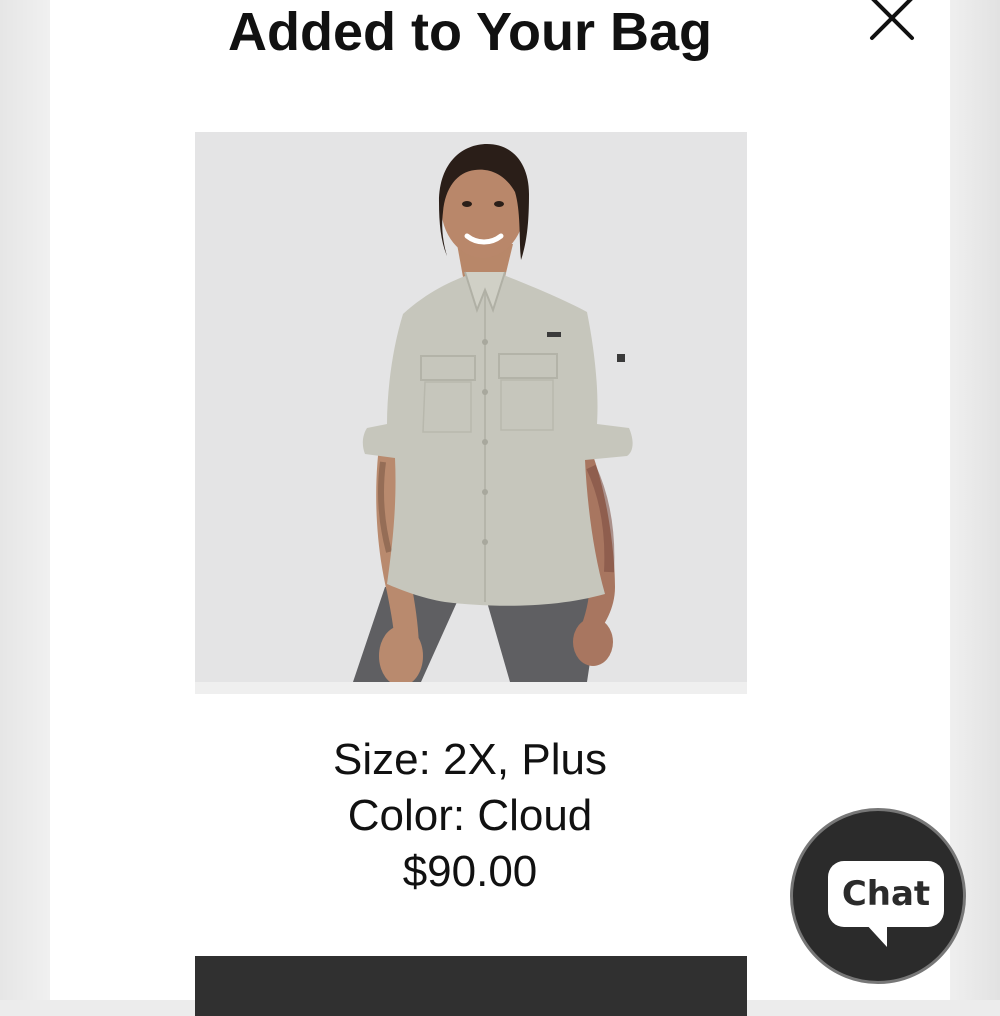 Image resolution: width=1000 pixels, height=1016 pixels. Describe the element at coordinates (471, 688) in the screenshot. I see `image-floor-strip` at that location.